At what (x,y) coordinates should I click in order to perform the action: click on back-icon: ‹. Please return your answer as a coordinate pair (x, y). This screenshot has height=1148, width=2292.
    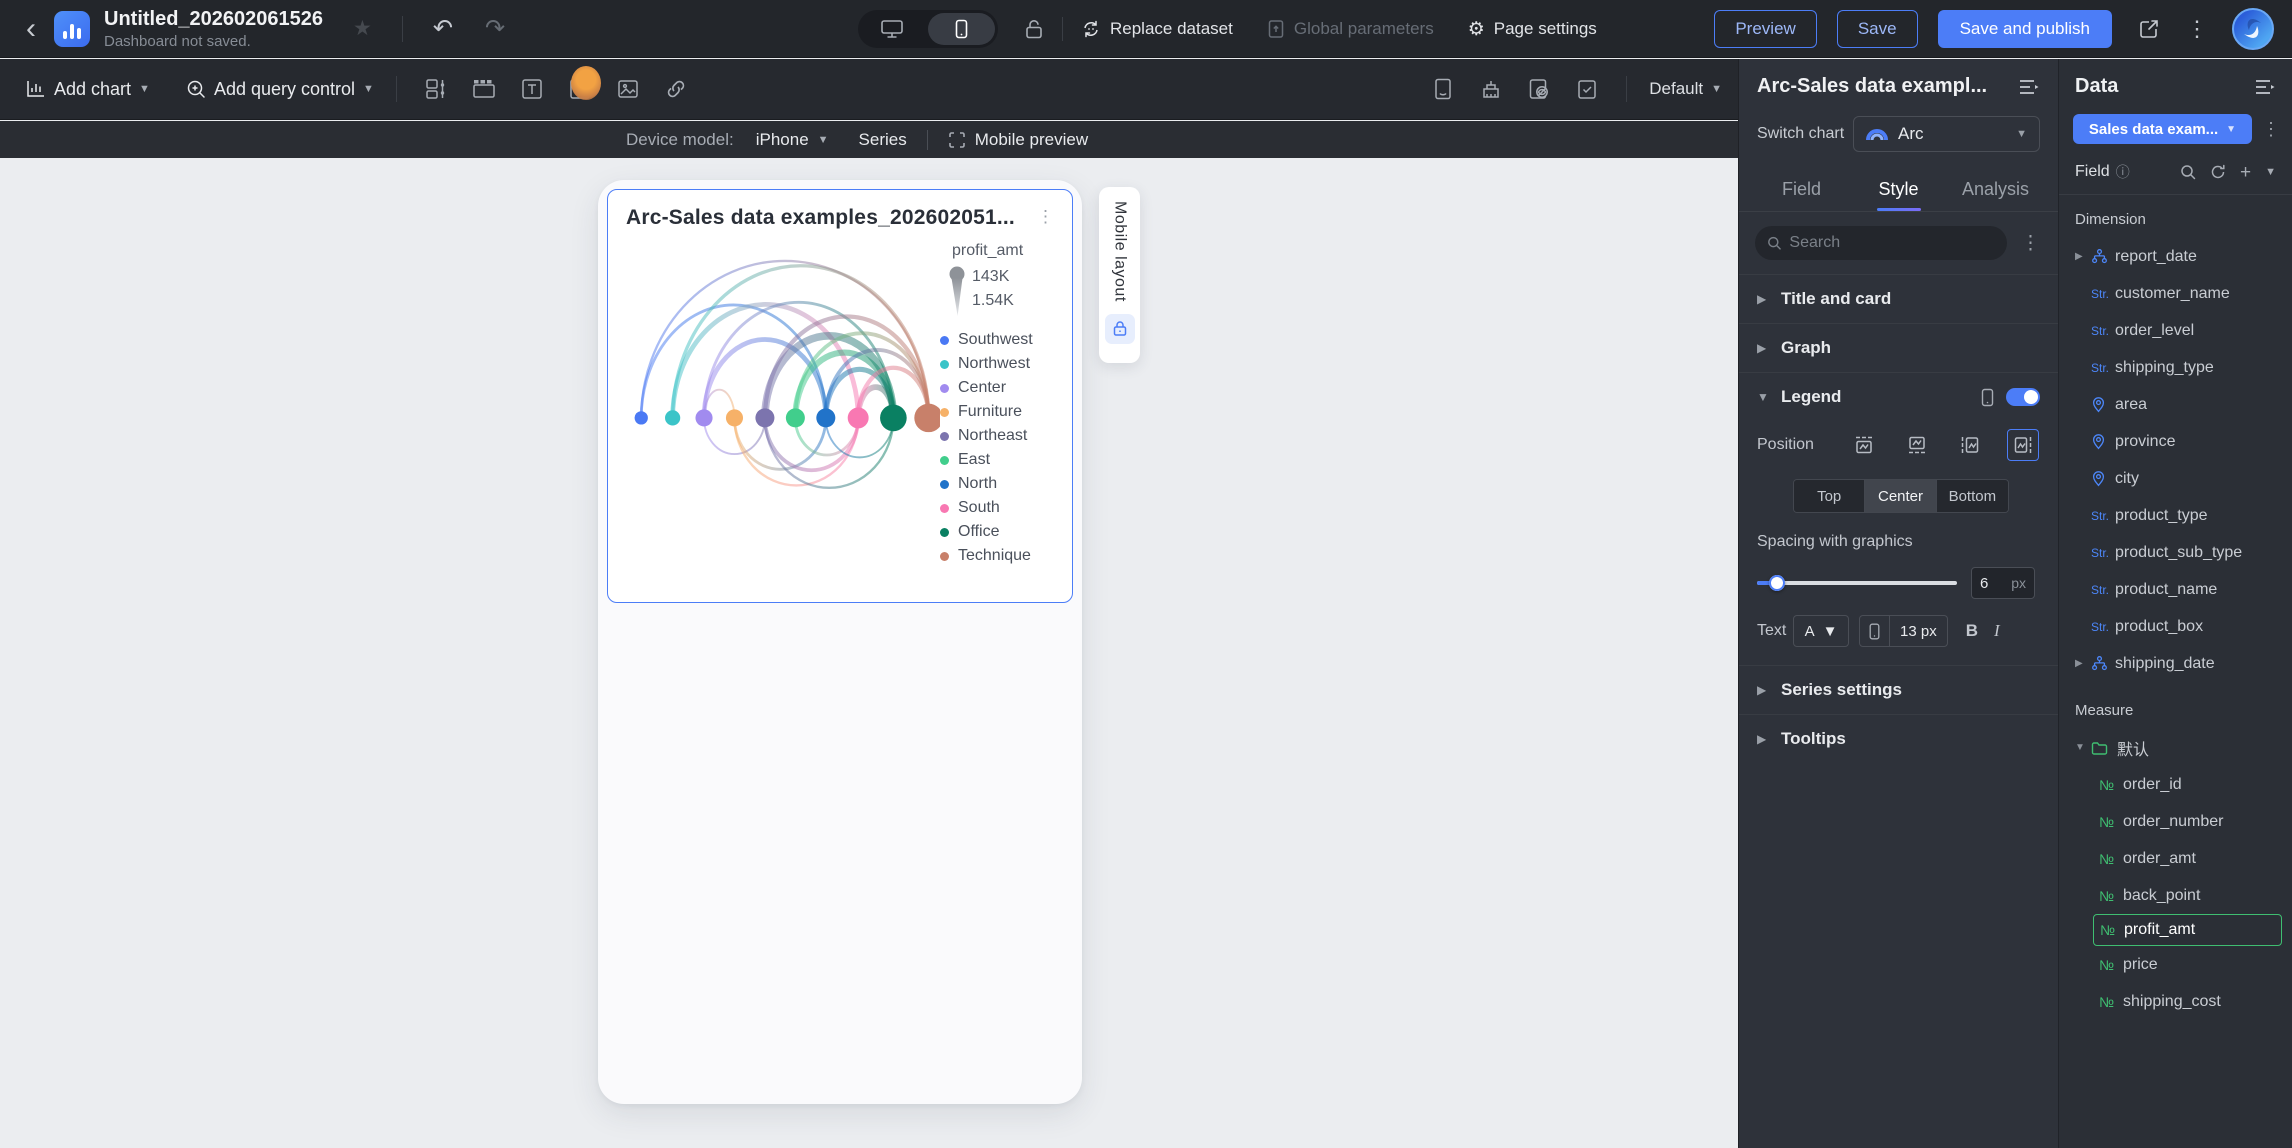
    Looking at the image, I should click on (31, 28).